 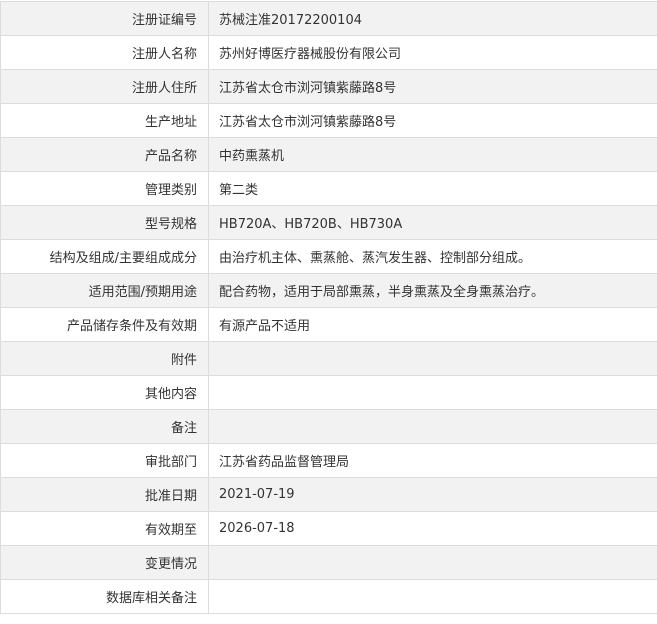 What do you see at coordinates (105, 121) in the screenshot?
I see `production-address-label: 生产地址` at bounding box center [105, 121].